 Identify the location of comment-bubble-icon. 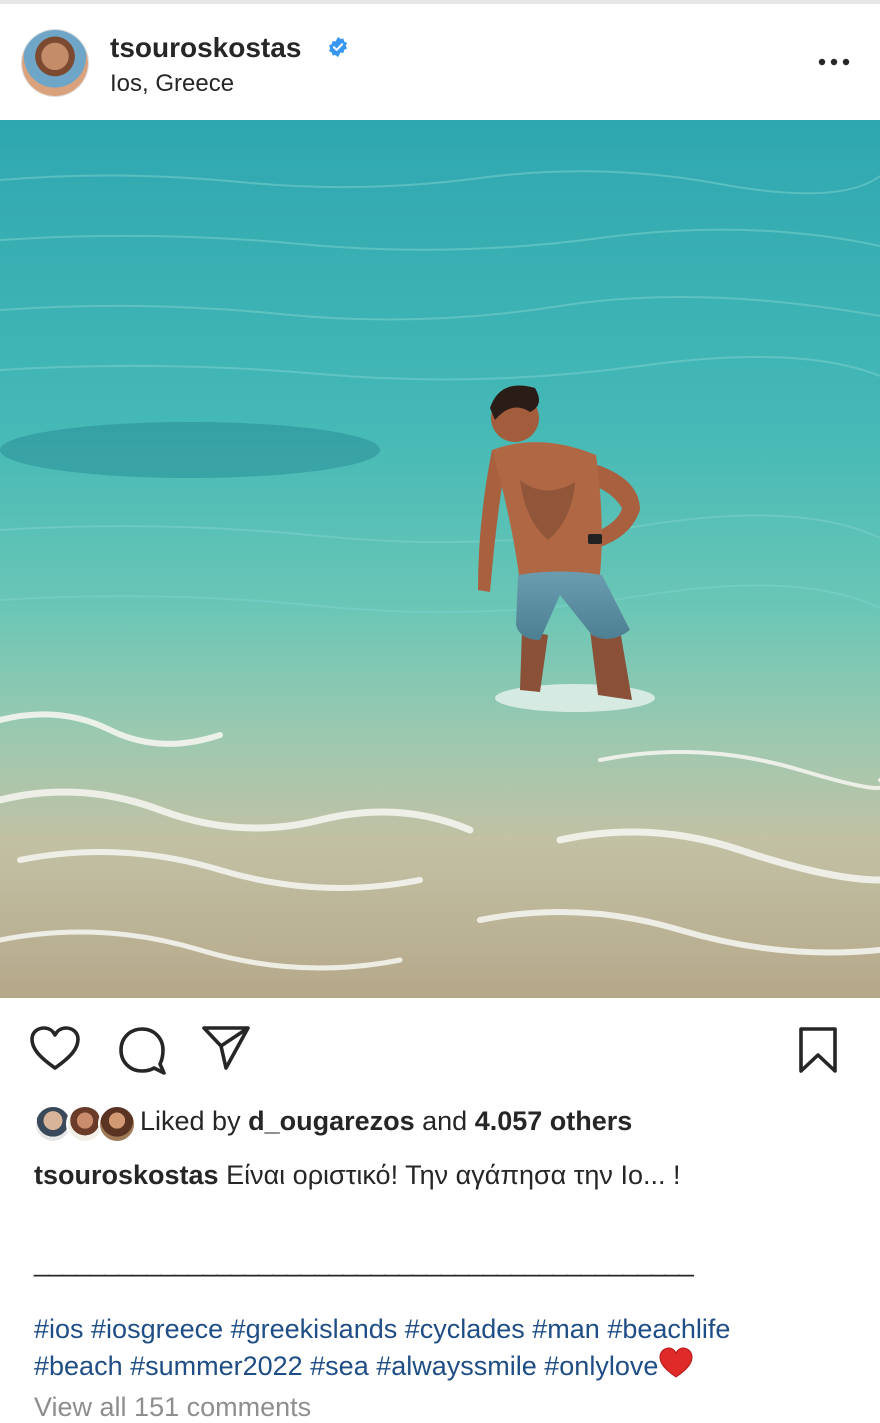
(142, 1051).